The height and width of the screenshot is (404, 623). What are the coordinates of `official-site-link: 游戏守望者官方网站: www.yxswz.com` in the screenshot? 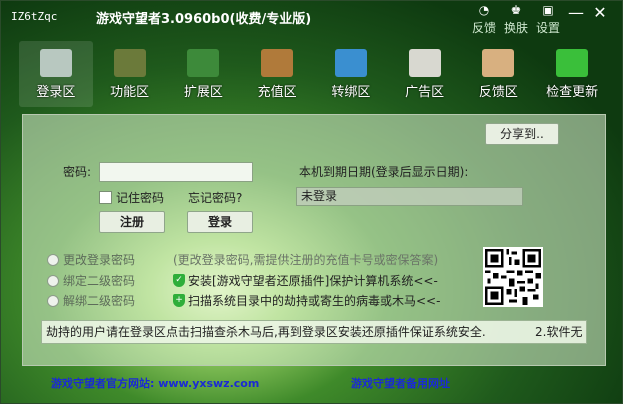 It's located at (155, 383).